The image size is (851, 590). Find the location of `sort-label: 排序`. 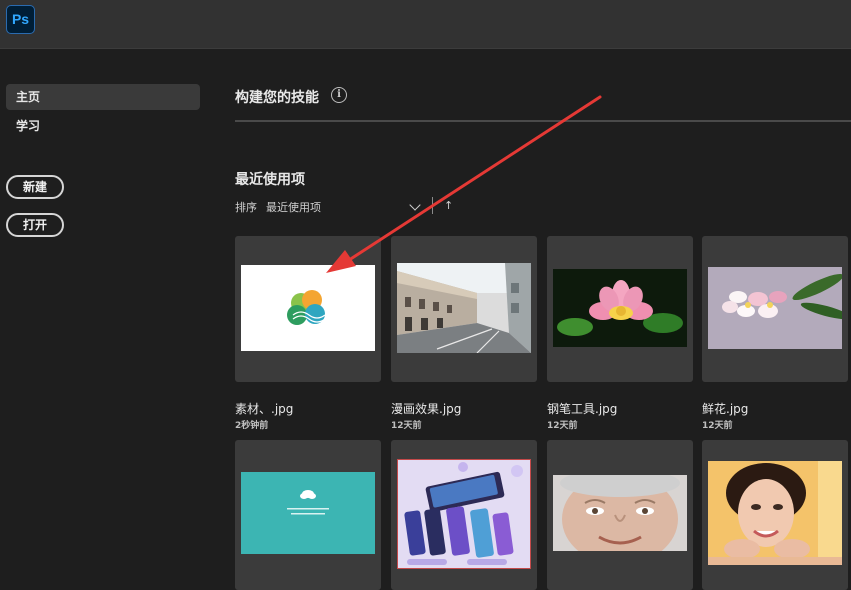

sort-label: 排序 is located at coordinates (246, 207).